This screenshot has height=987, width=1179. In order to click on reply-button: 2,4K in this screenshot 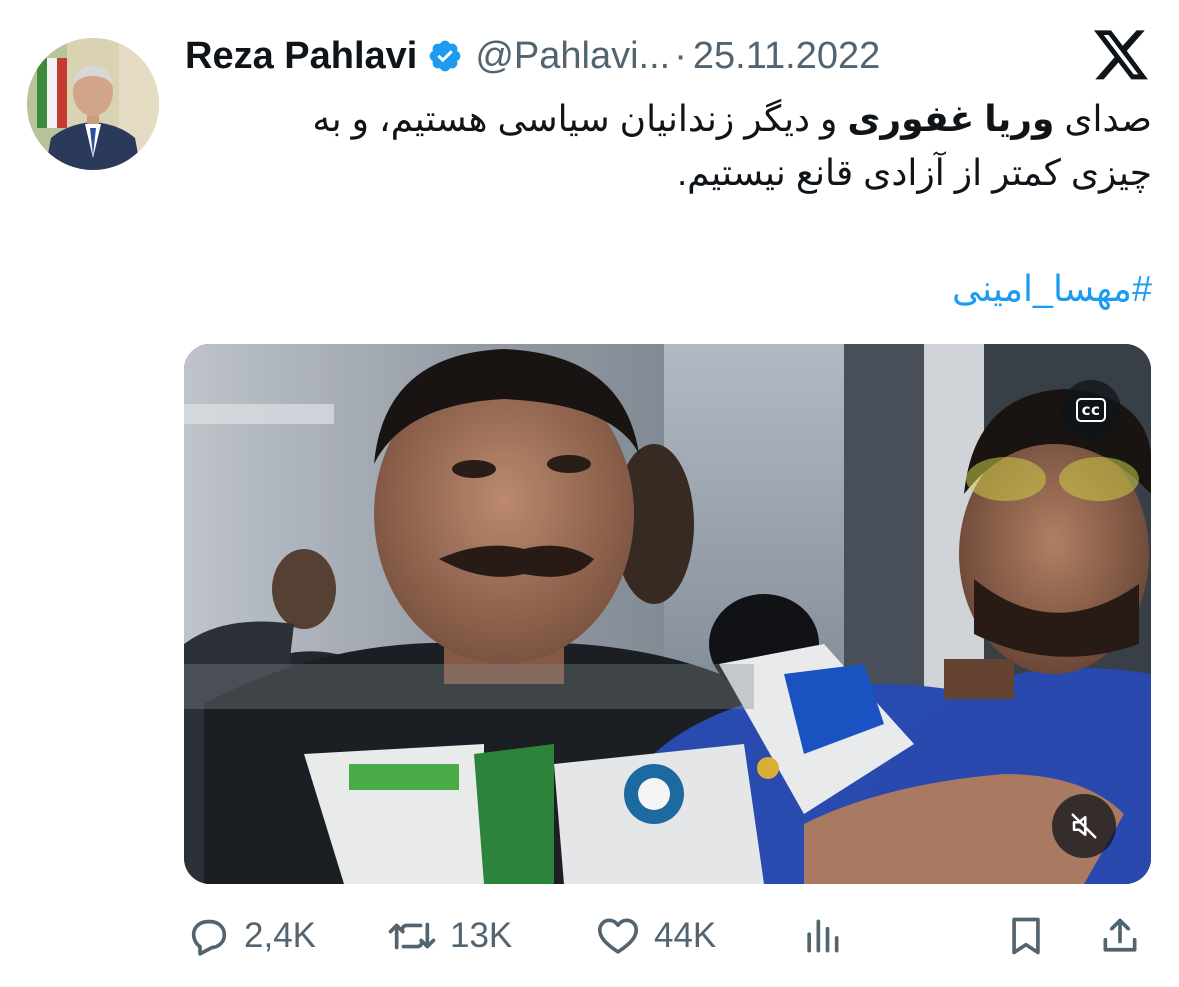, I will do `click(251, 936)`.